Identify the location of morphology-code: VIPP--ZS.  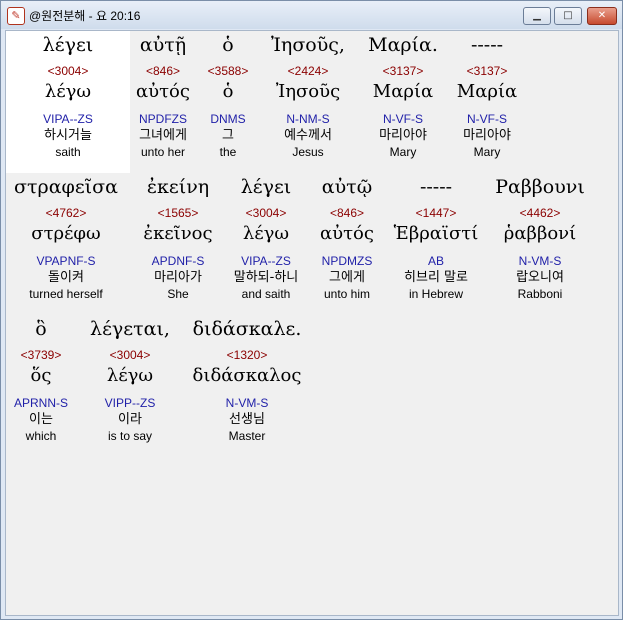
(130, 403).